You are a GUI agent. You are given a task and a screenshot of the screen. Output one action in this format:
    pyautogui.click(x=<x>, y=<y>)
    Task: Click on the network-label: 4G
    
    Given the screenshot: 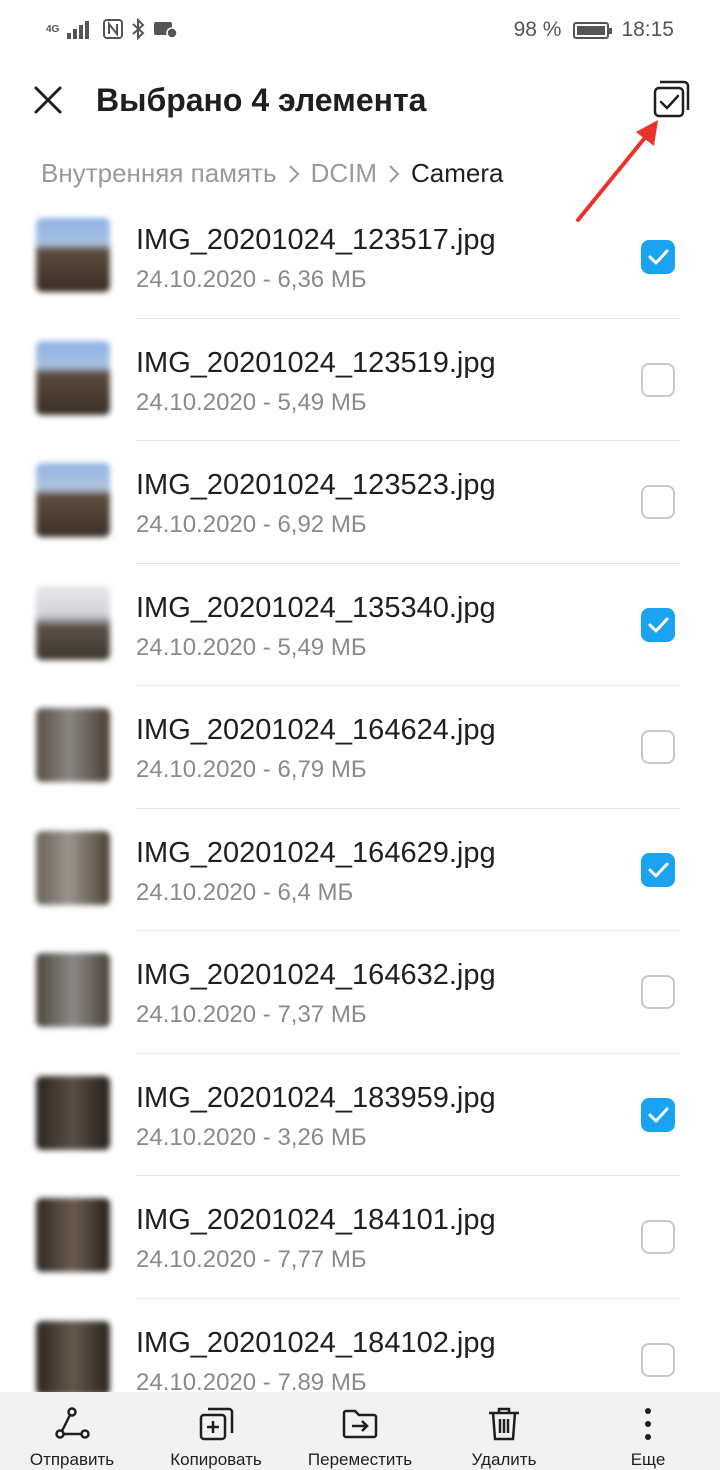 What is the action you would take?
    pyautogui.click(x=53, y=29)
    